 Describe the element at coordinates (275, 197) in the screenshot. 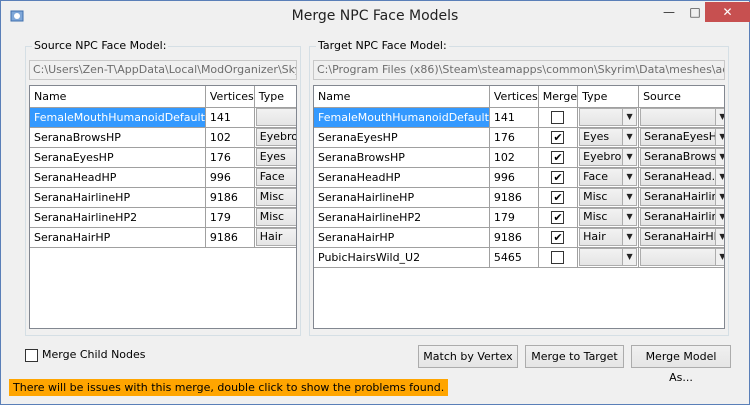

I see `source-type-dropdown: Misc▼` at that location.